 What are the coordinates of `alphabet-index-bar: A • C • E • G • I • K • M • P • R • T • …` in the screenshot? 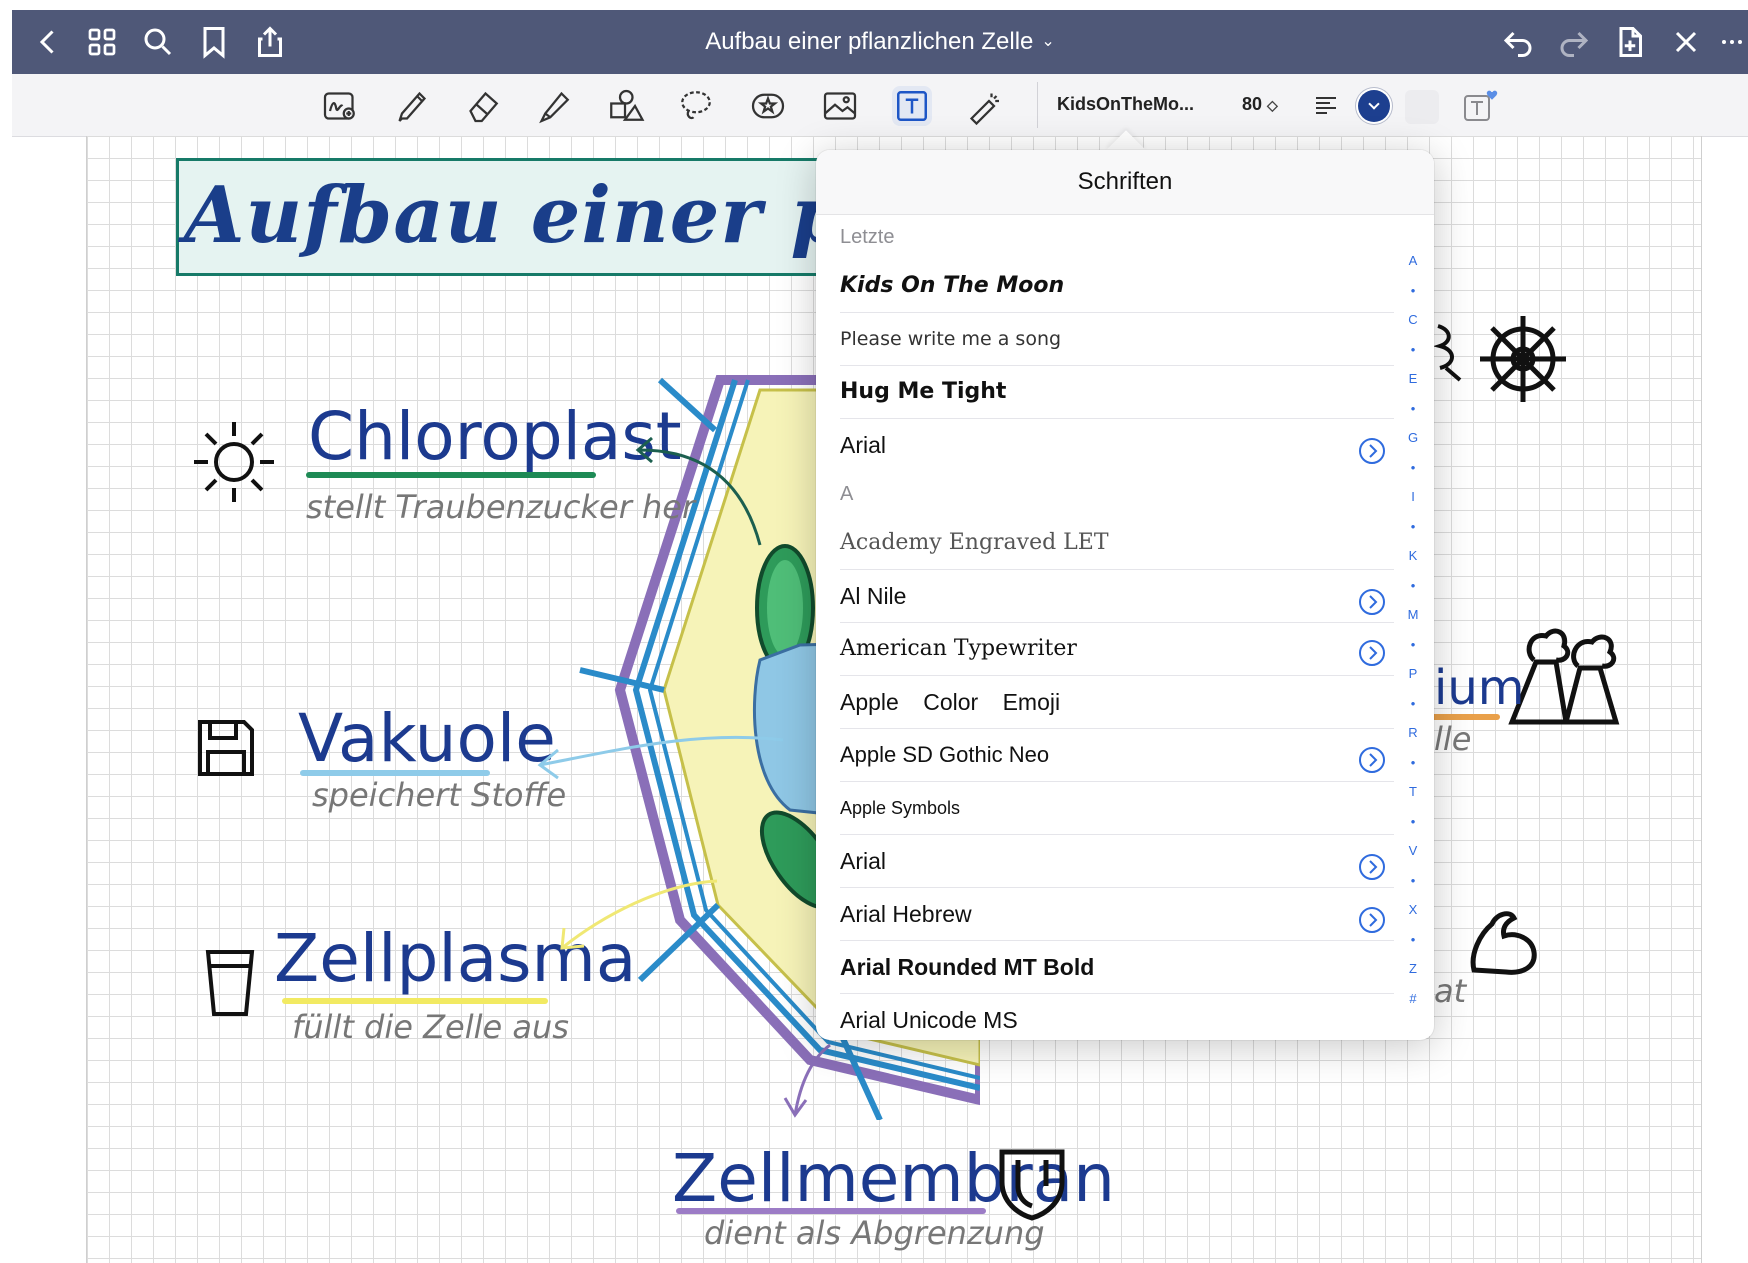 It's located at (1413, 629).